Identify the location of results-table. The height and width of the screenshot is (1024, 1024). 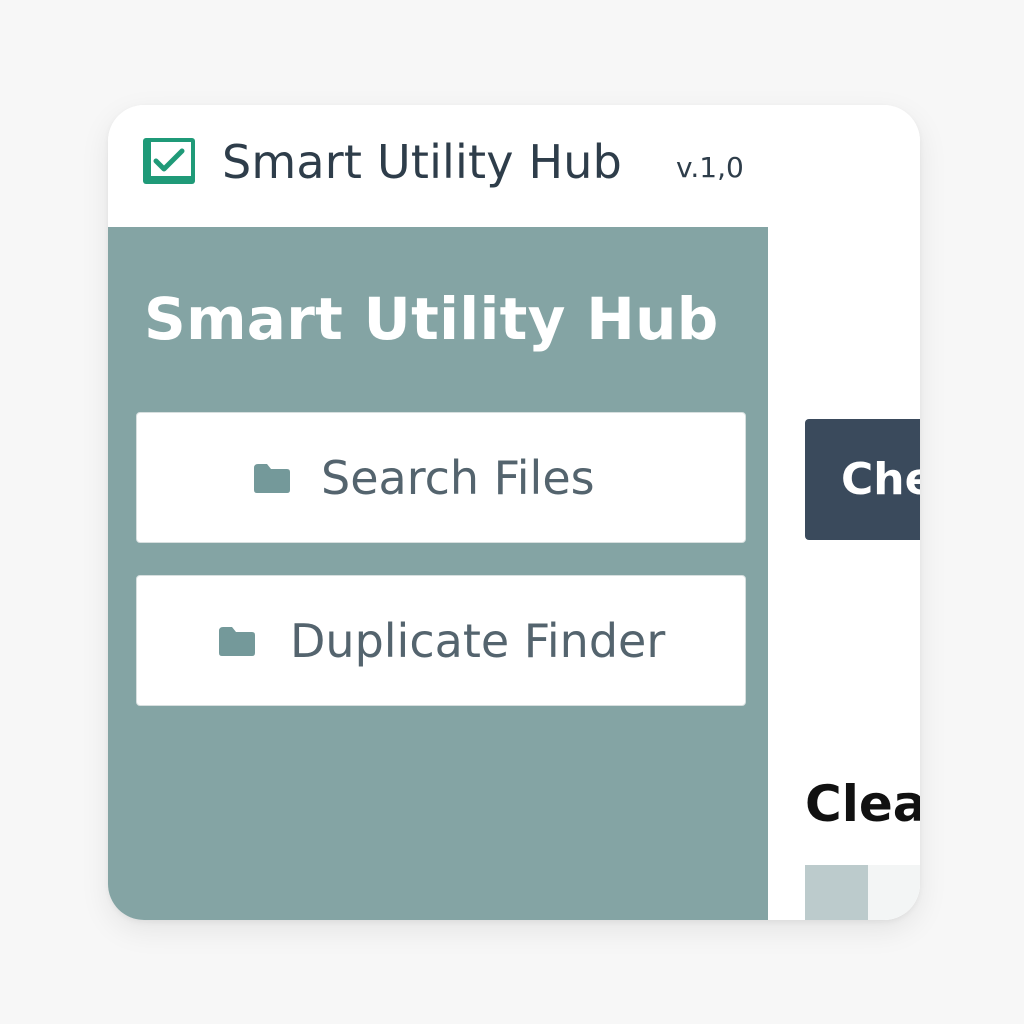
(862, 892).